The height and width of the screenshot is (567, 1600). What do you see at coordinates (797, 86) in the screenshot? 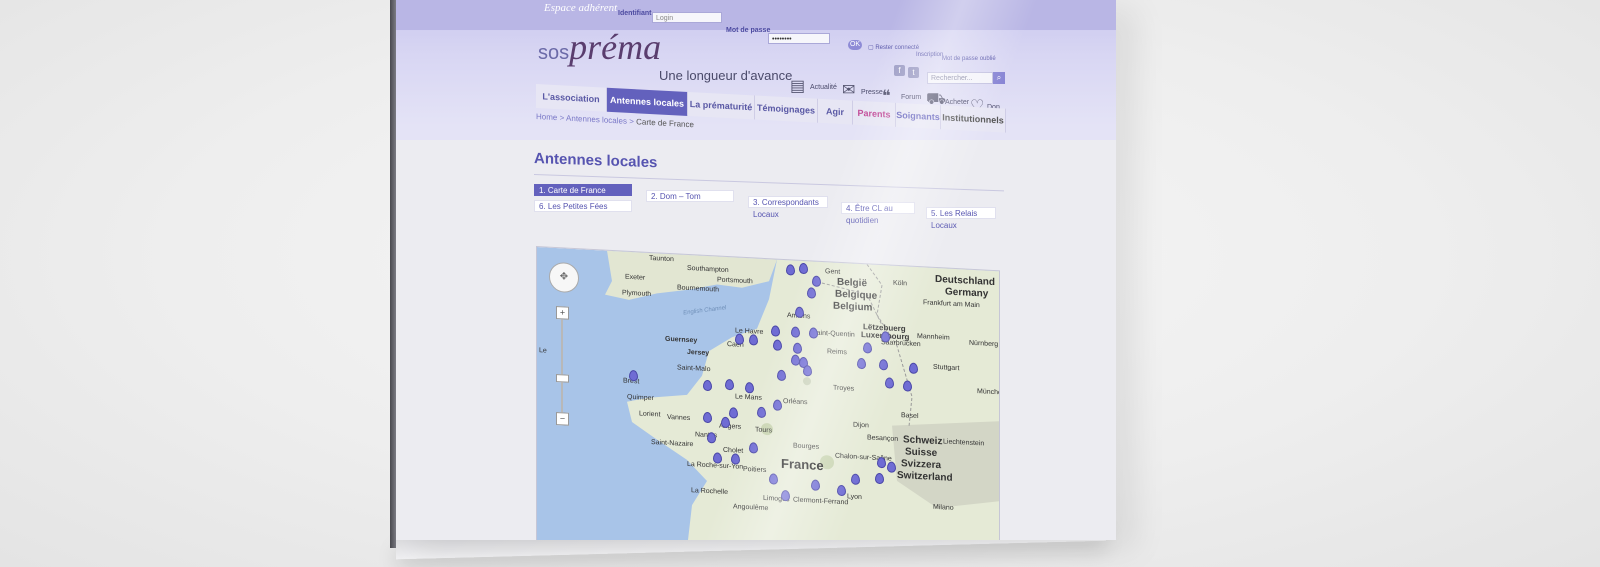
I see `news-icon: ▤` at bounding box center [797, 86].